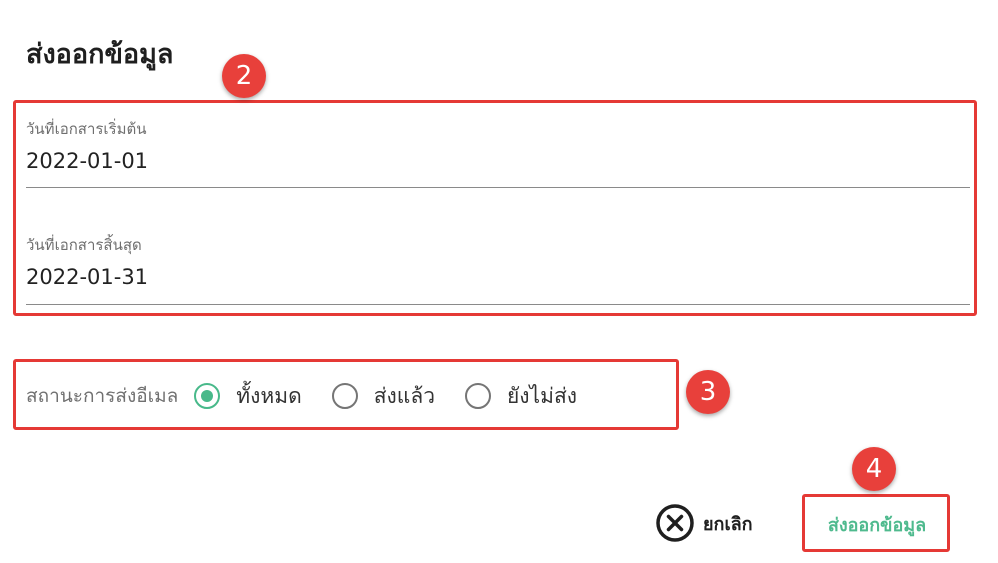 The image size is (998, 563). Describe the element at coordinates (675, 523) in the screenshot. I see `close-circle-icon` at that location.